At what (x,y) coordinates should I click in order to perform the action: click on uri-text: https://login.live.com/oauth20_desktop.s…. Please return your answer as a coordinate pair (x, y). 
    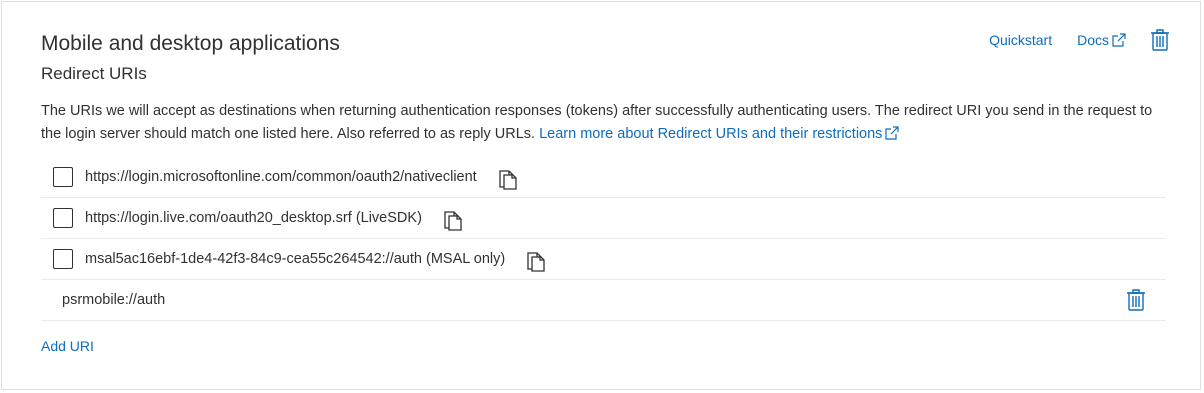
    Looking at the image, I should click on (253, 218).